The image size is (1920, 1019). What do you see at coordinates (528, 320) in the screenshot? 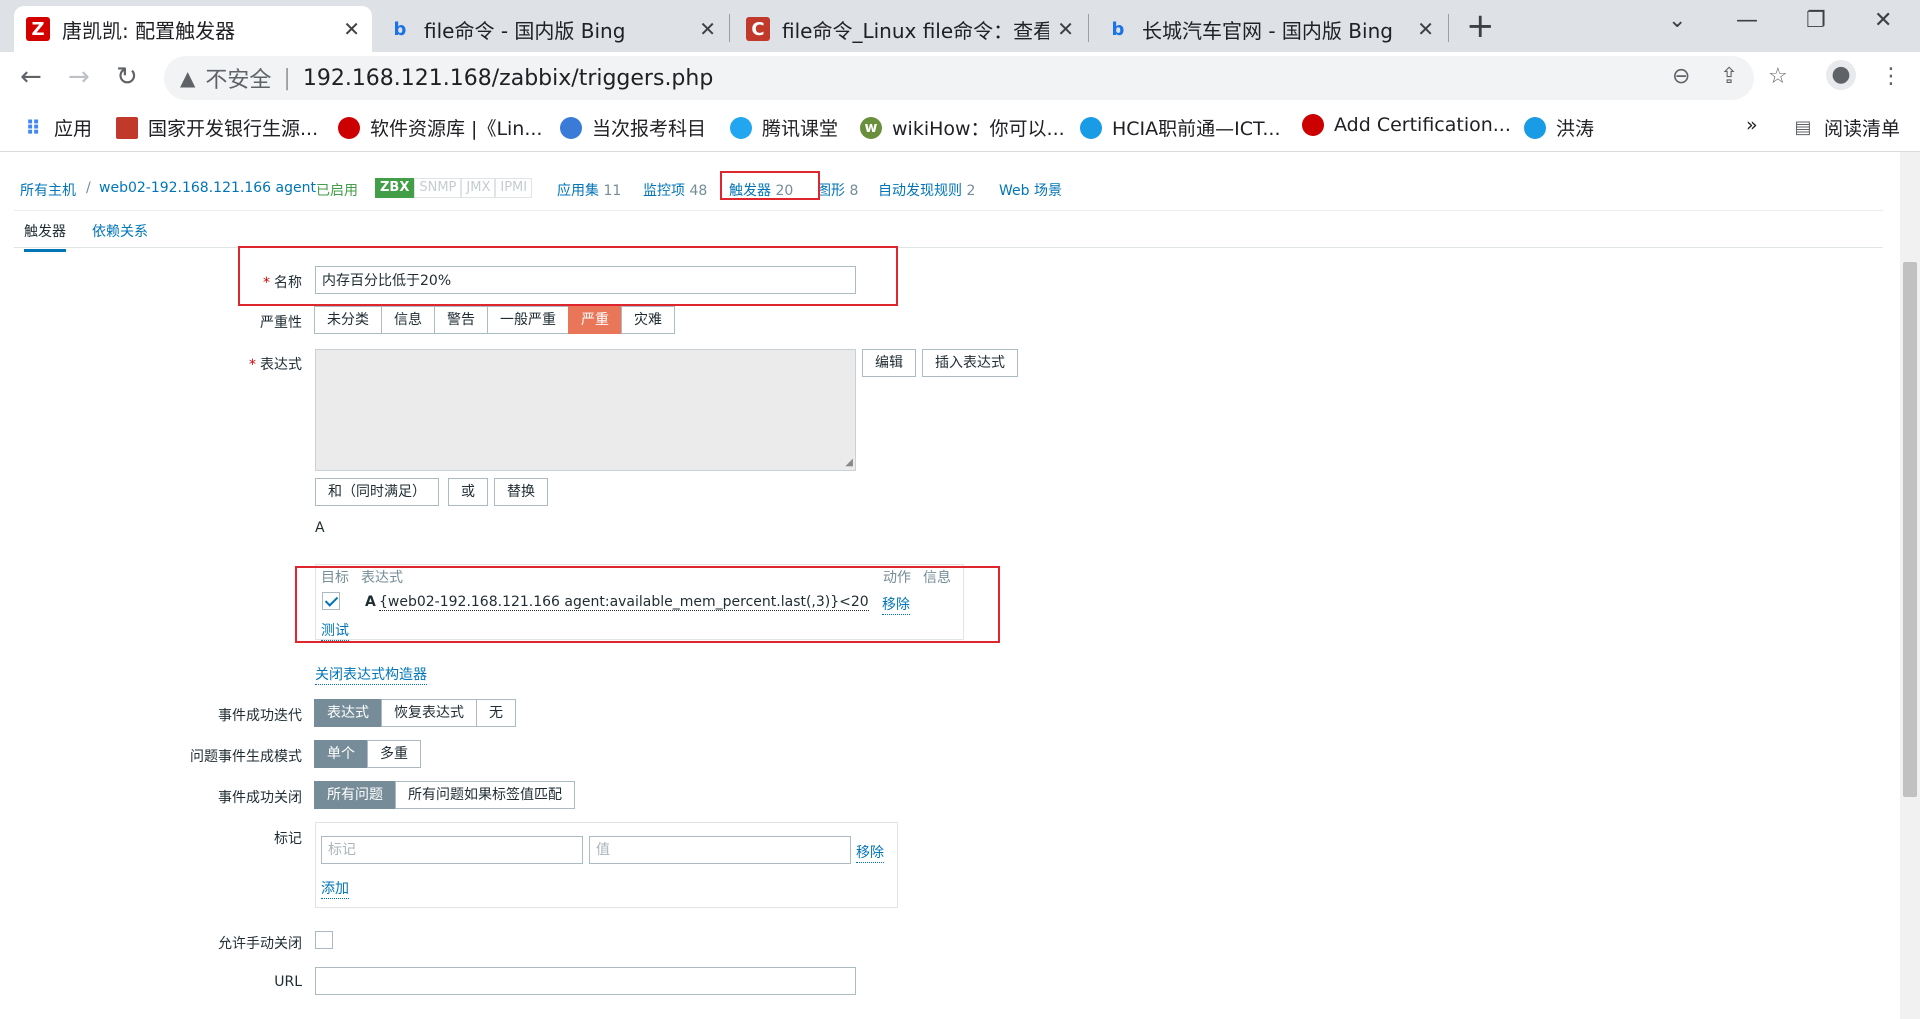
I see `severity-average: 一般严重` at bounding box center [528, 320].